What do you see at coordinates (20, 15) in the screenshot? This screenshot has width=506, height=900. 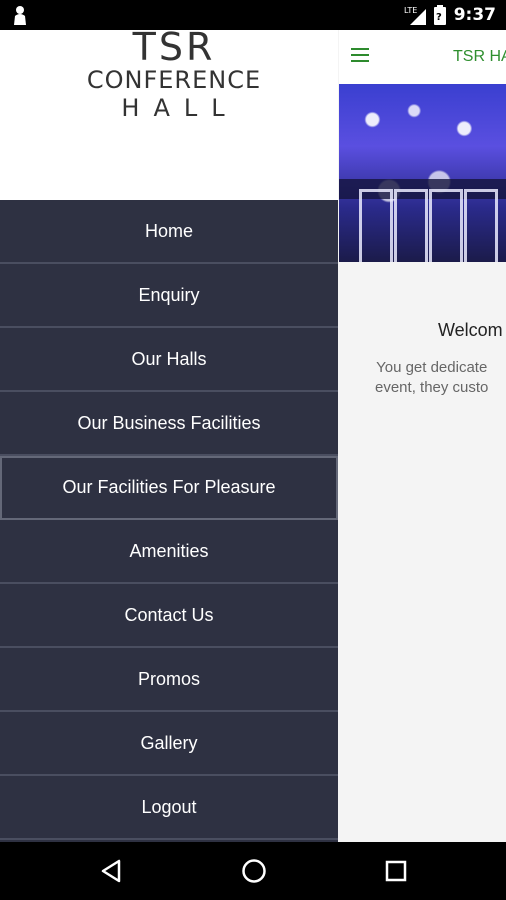 I see `person-icon` at bounding box center [20, 15].